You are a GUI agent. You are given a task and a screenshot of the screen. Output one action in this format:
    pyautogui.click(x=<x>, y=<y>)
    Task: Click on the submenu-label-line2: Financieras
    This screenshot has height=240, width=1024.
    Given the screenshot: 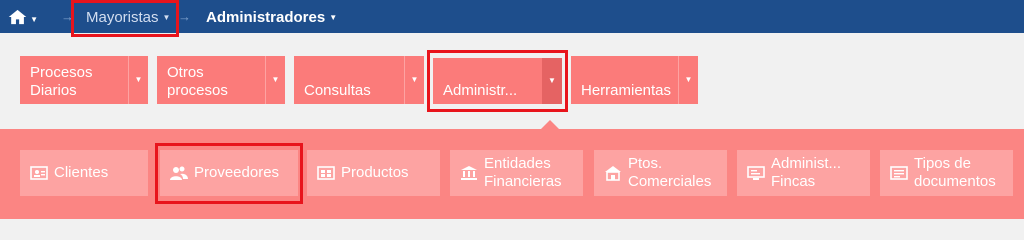 What is the action you would take?
    pyautogui.click(x=523, y=181)
    